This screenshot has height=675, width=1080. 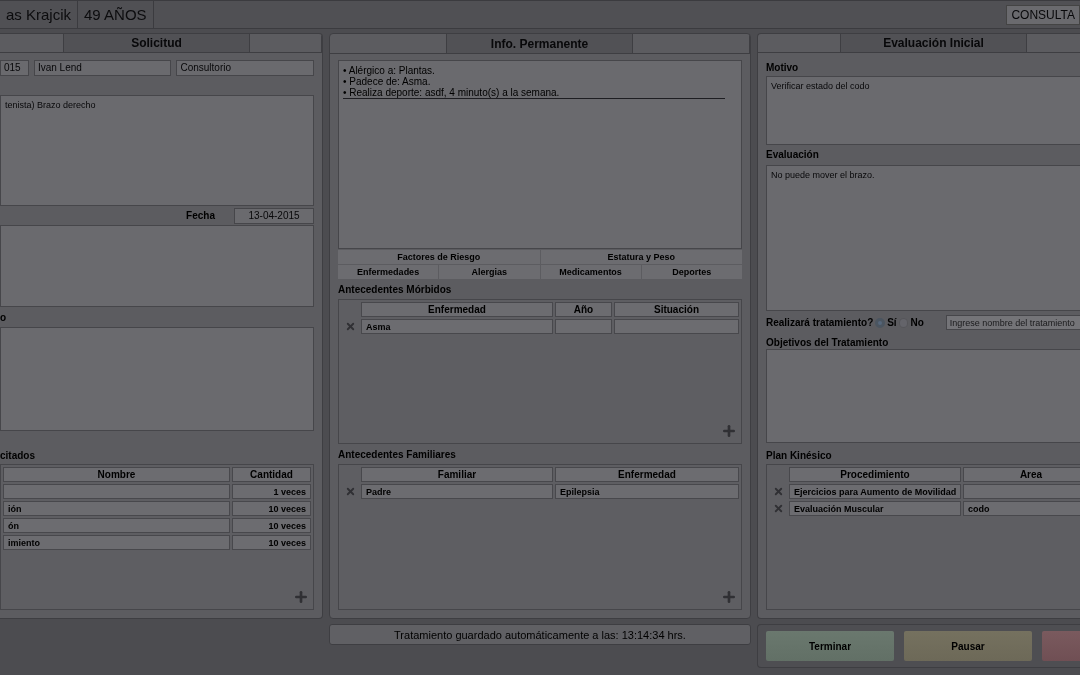 I want to click on column-header: Procedimiento, so click(x=875, y=474).